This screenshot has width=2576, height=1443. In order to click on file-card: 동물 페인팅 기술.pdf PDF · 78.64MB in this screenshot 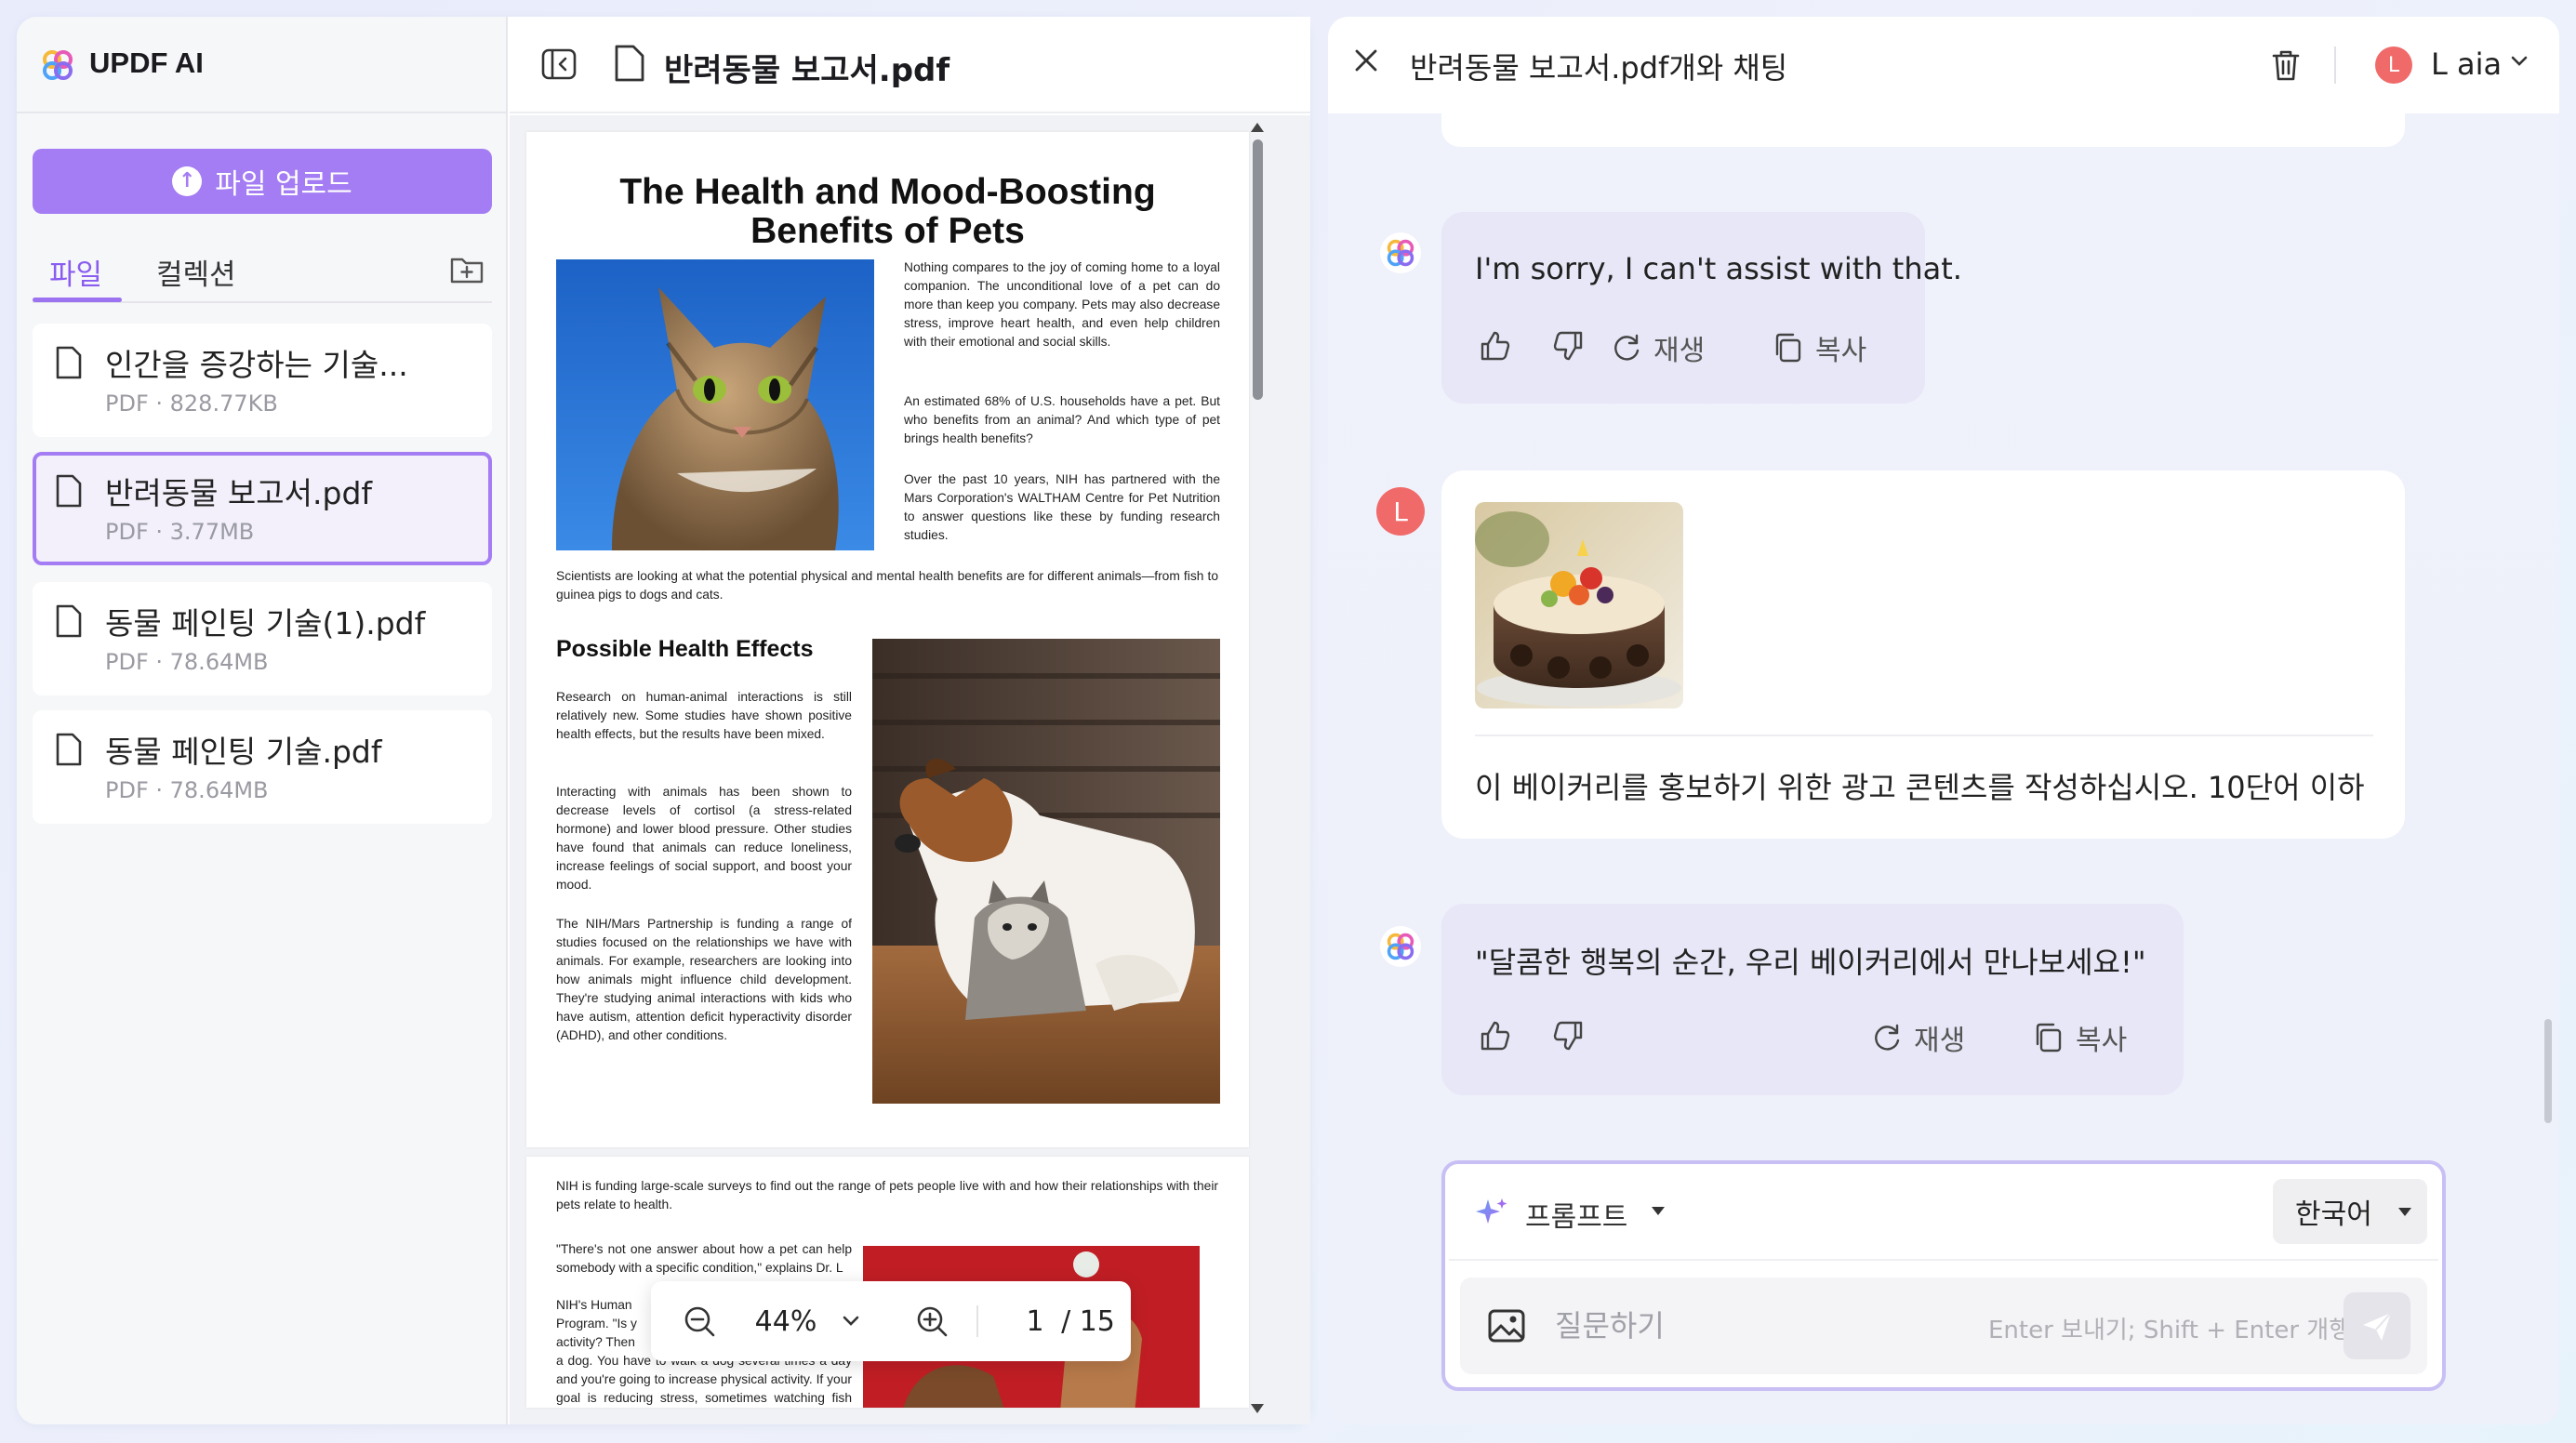, I will do `click(262, 767)`.